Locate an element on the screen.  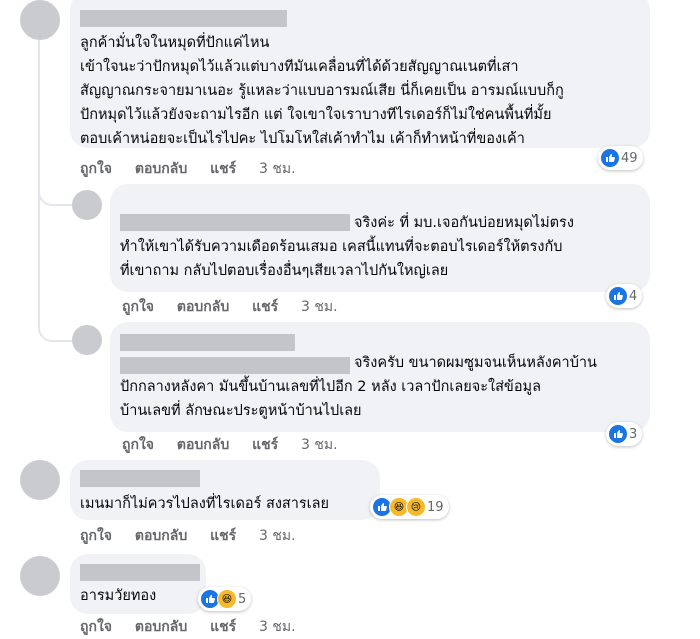
reaction-summary: 😆 5 is located at coordinates (225, 599).